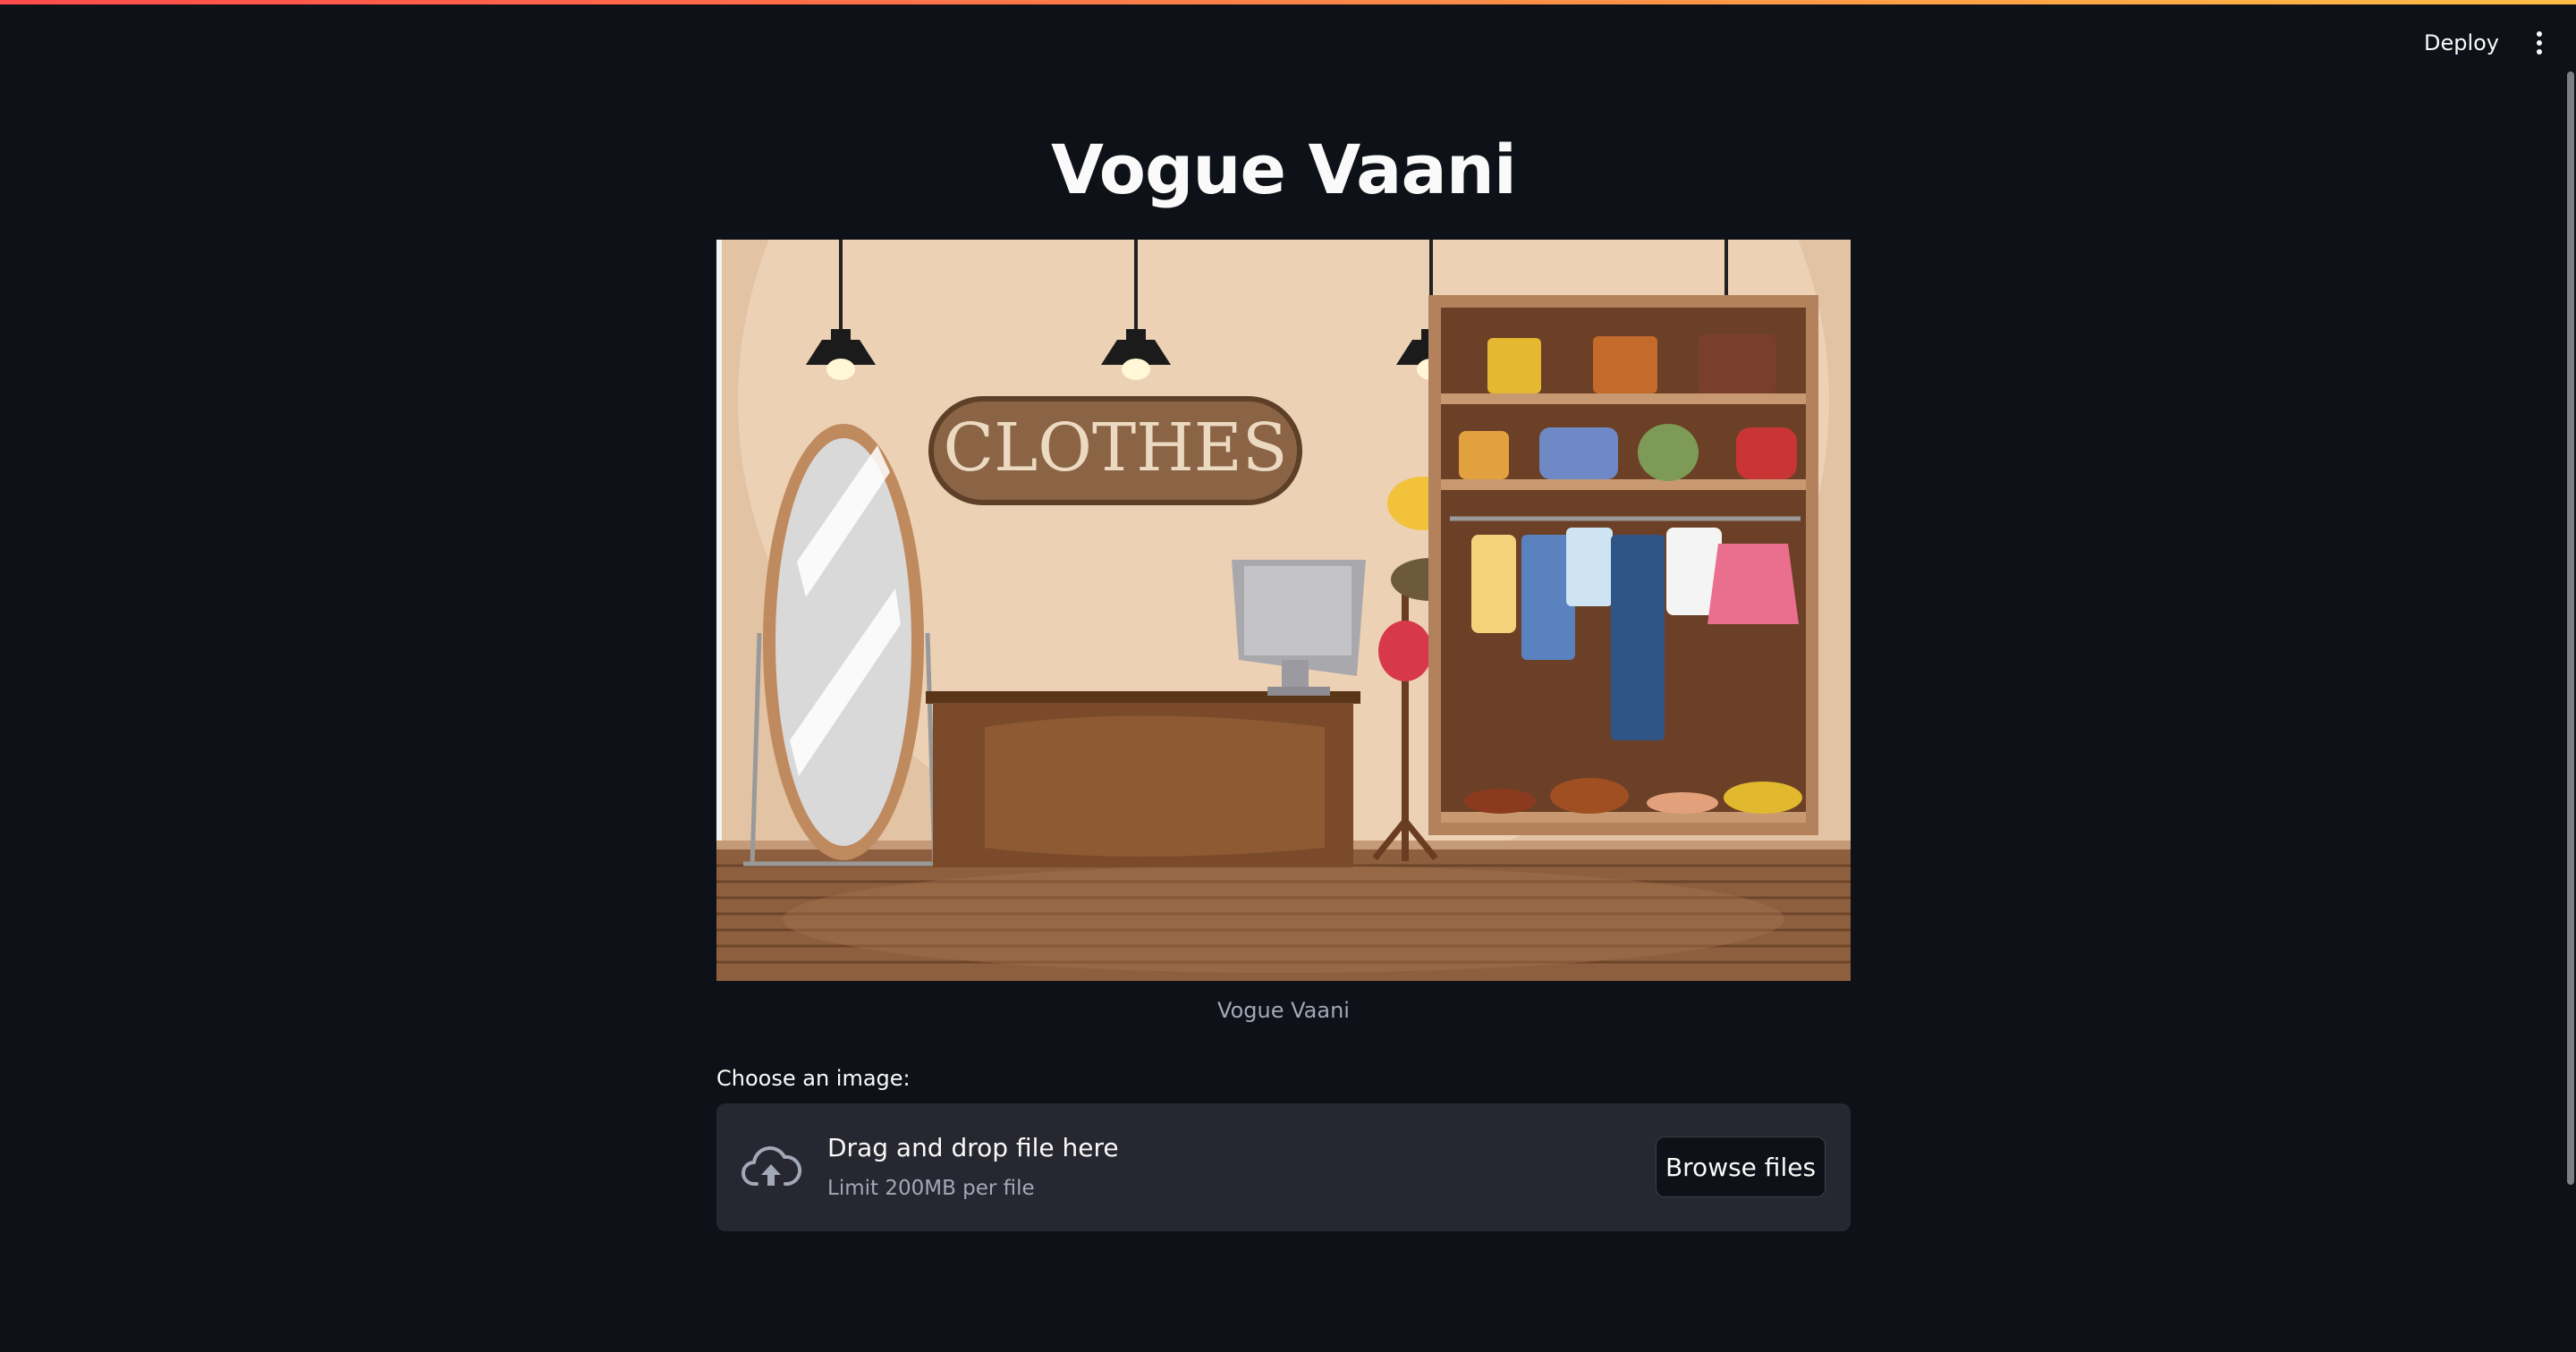 The height and width of the screenshot is (1352, 2576). I want to click on cloud-upload-icon, so click(771, 1168).